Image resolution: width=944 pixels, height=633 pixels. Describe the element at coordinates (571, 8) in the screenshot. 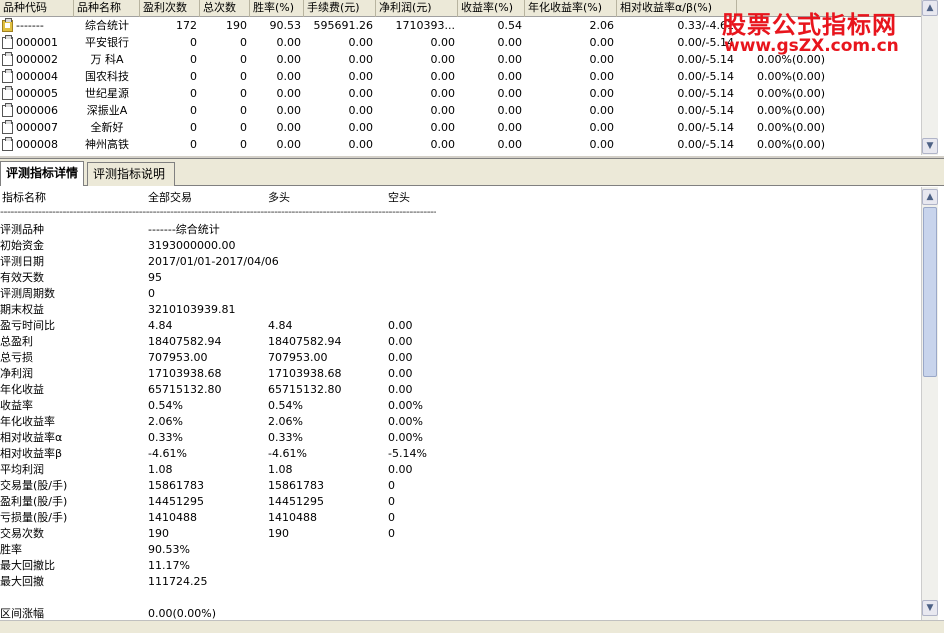

I see `column-header: 年化收益率(%)` at that location.